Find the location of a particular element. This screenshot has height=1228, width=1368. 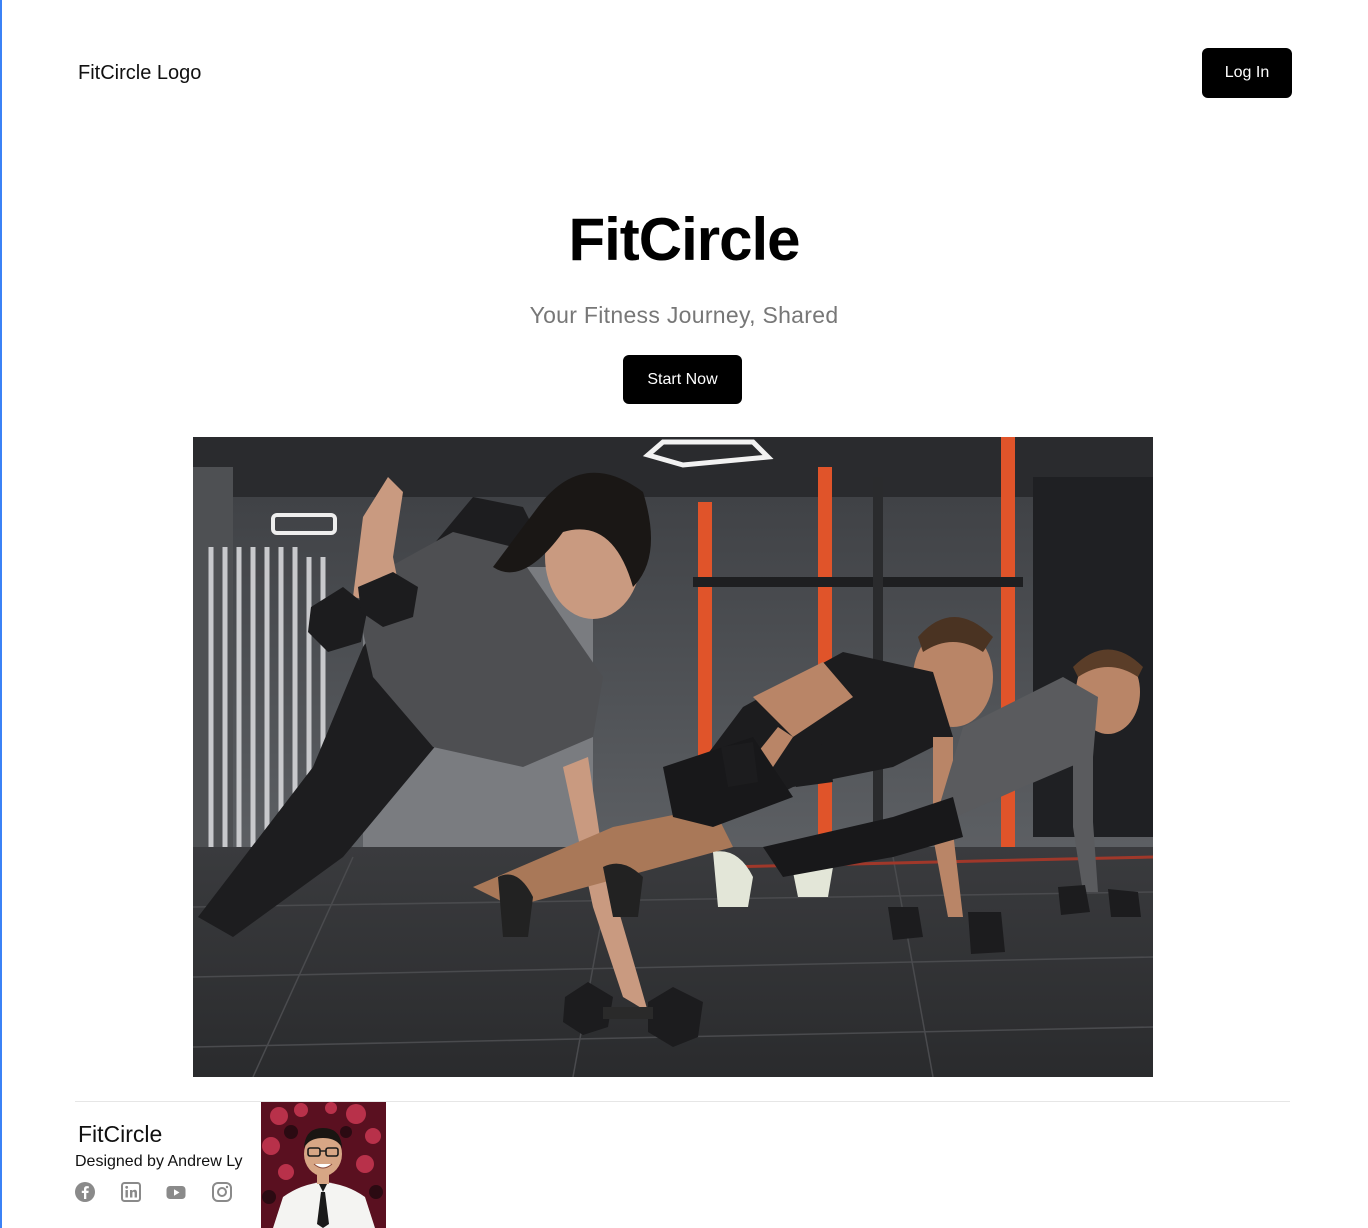

designer-photo is located at coordinates (323, 1165).